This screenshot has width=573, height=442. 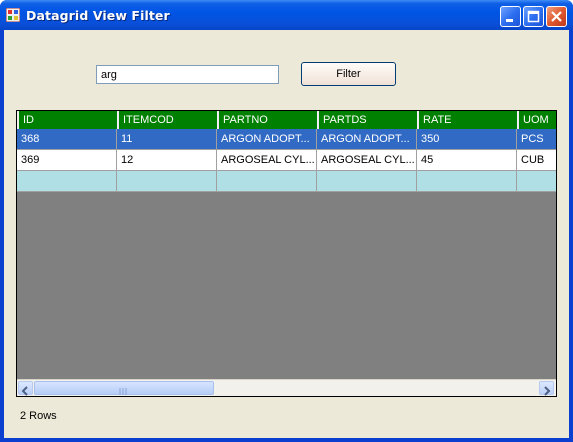 I want to click on title-bar: Datagrid View Filter, so click(x=286, y=15).